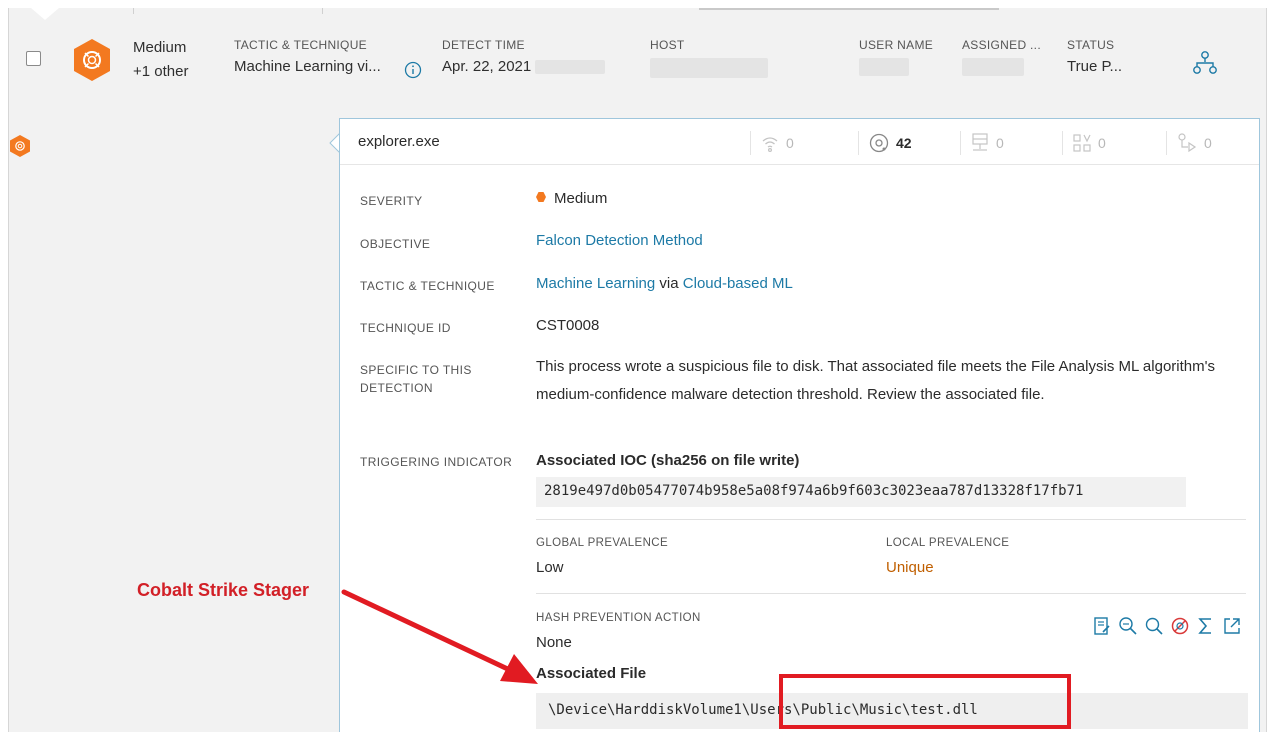 Image resolution: width=1275 pixels, height=732 pixels. What do you see at coordinates (396, 388) in the screenshot?
I see `specific-label-line2: DETECTION` at bounding box center [396, 388].